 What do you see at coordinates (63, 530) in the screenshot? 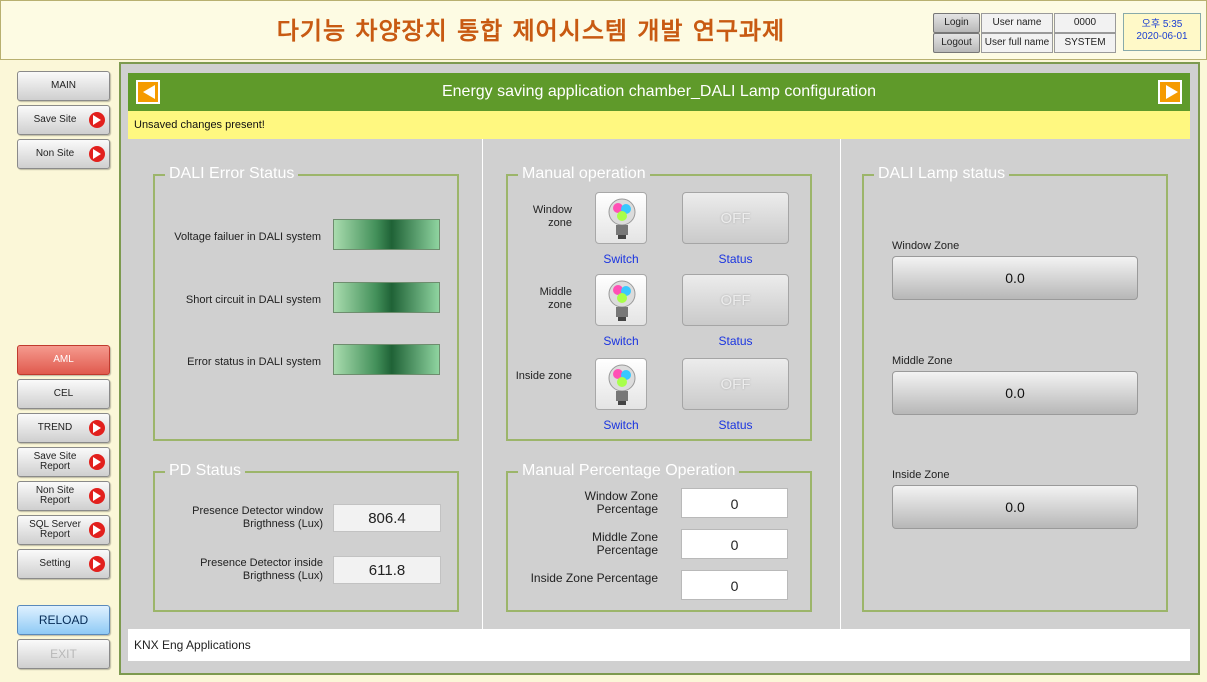
I see `sql-server-report-button: SQL Server Report` at bounding box center [63, 530].